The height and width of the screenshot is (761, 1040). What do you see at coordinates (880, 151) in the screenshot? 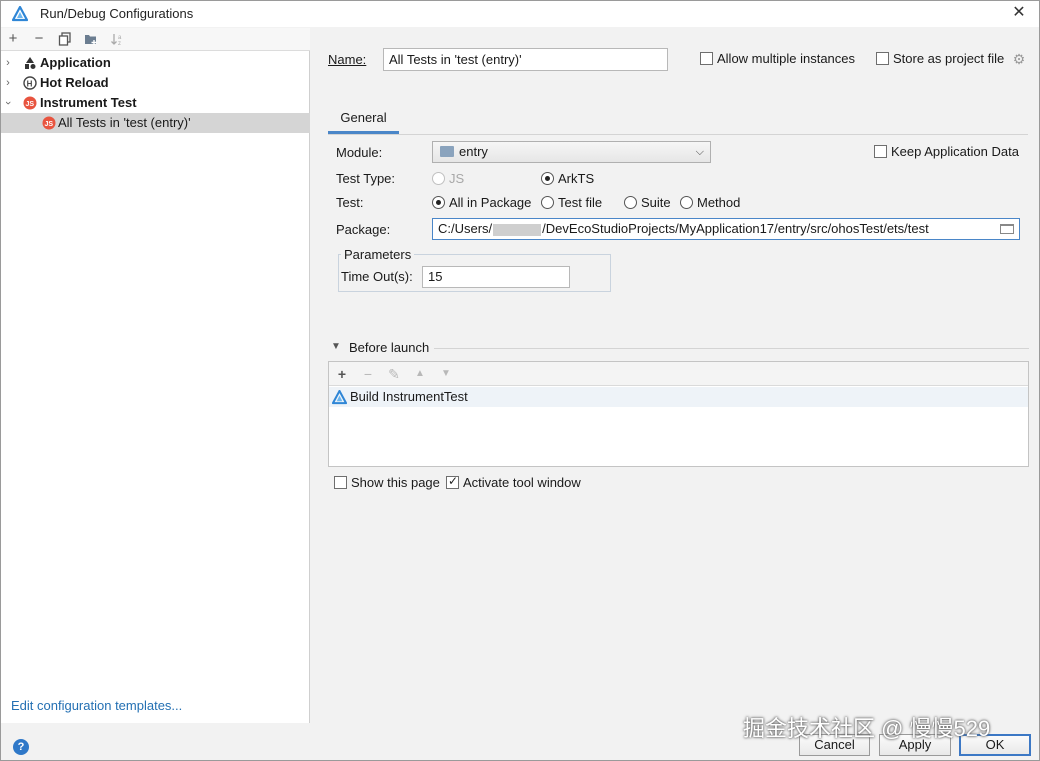
I see `keep-app-data-checkbox` at bounding box center [880, 151].